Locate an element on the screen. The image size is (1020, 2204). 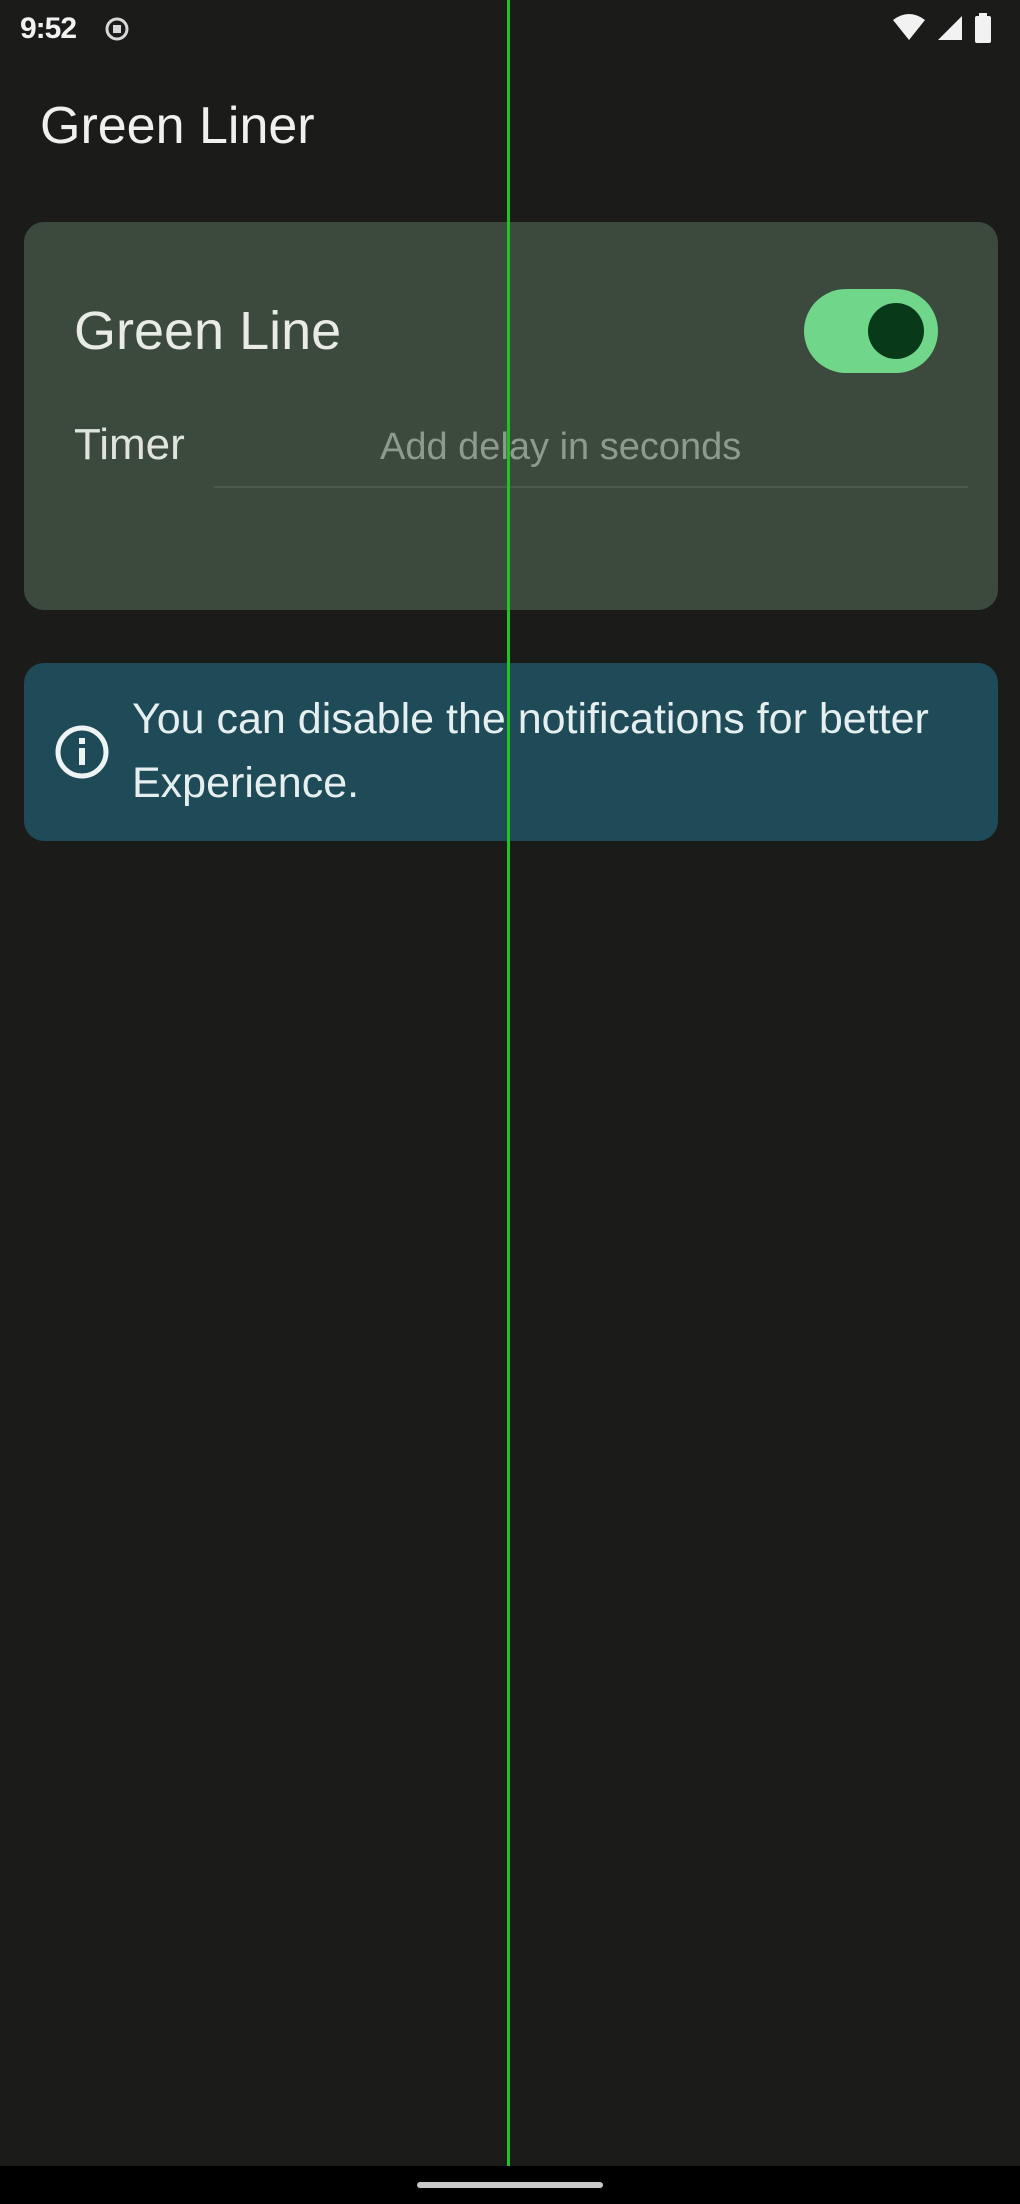
battery-icon is located at coordinates (983, 30).